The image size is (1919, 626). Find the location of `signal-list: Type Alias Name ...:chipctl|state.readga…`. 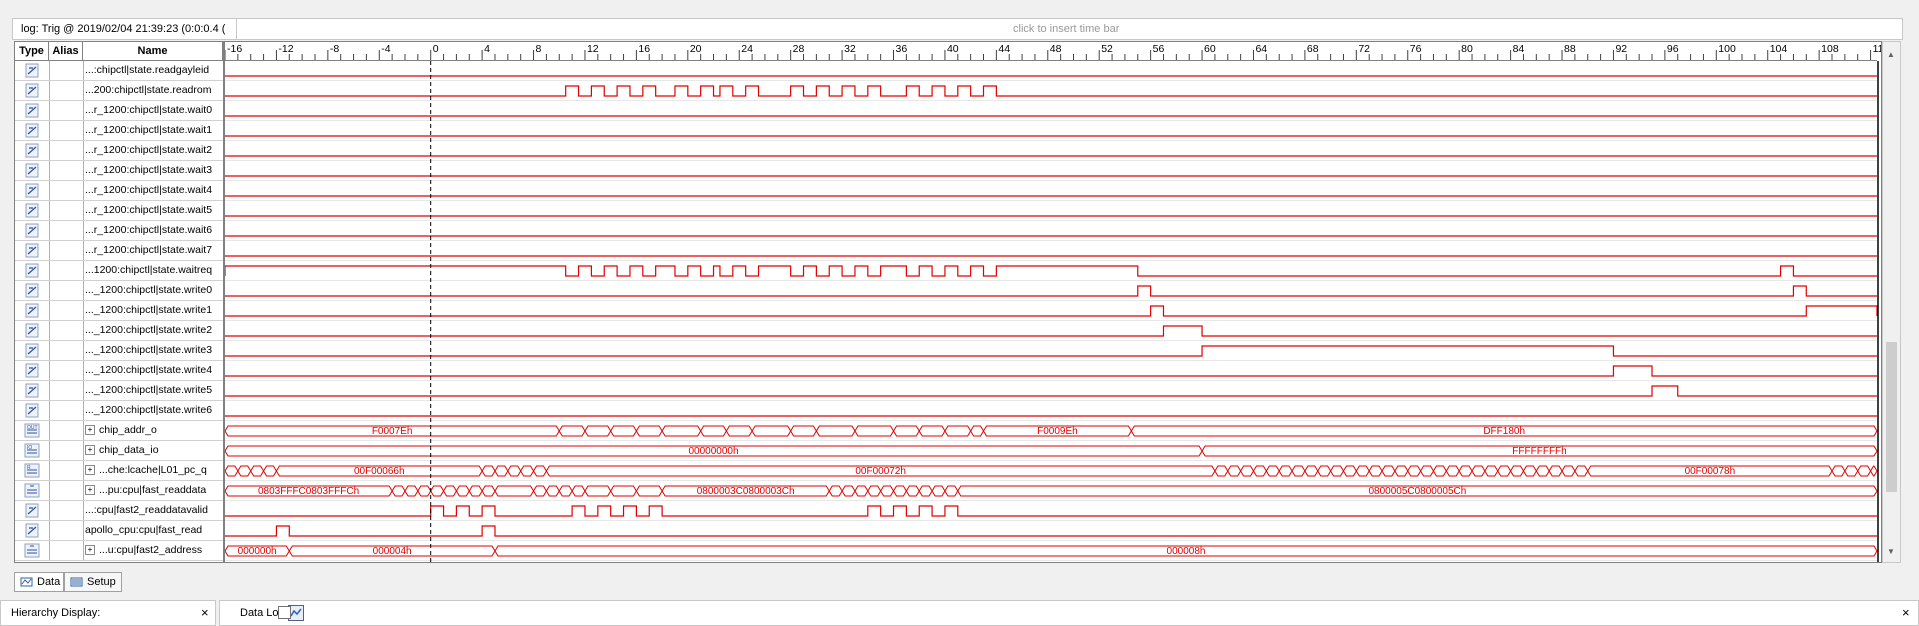

signal-list: Type Alias Name ...:chipctl|state.readga… is located at coordinates (119, 302).